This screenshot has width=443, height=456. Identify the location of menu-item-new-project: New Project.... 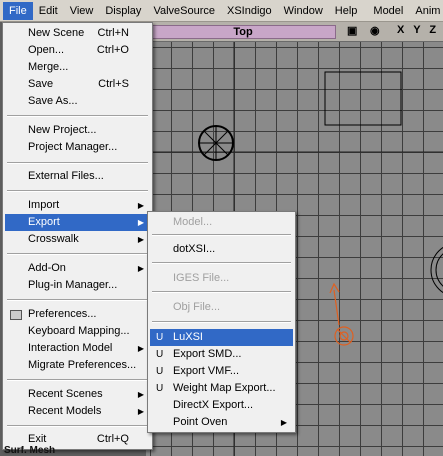
(77, 130).